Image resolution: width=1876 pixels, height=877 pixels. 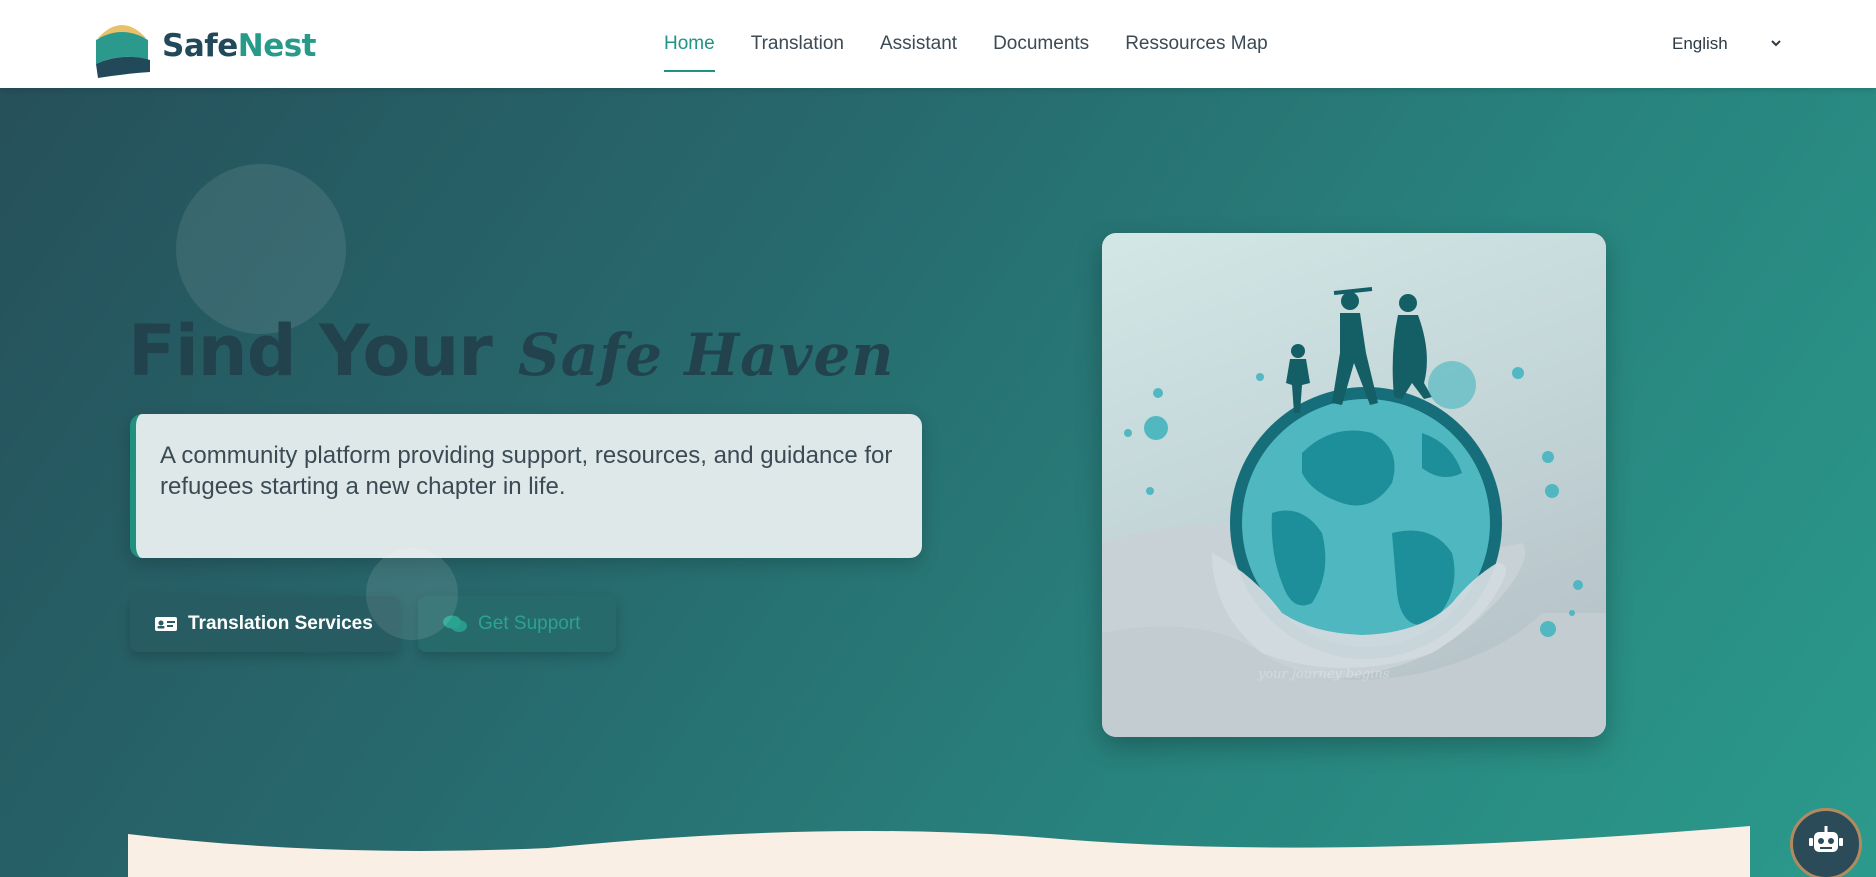 I want to click on translation-services-button: Translation Services, so click(x=265, y=624).